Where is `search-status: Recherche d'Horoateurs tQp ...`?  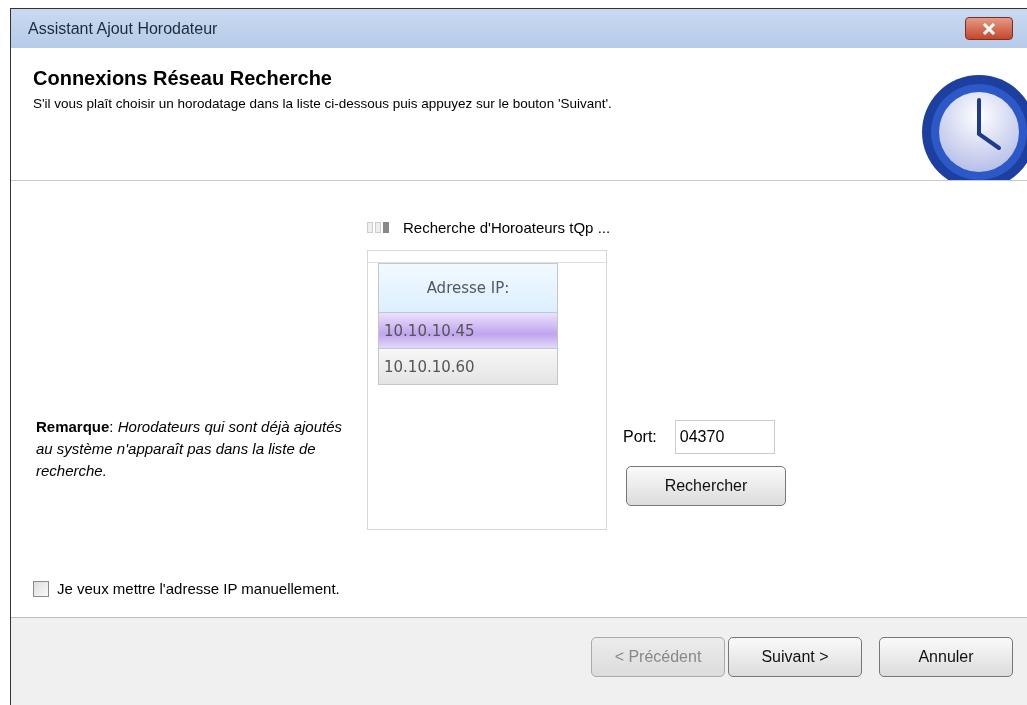 search-status: Recherche d'Horoateurs tQp ... is located at coordinates (507, 227).